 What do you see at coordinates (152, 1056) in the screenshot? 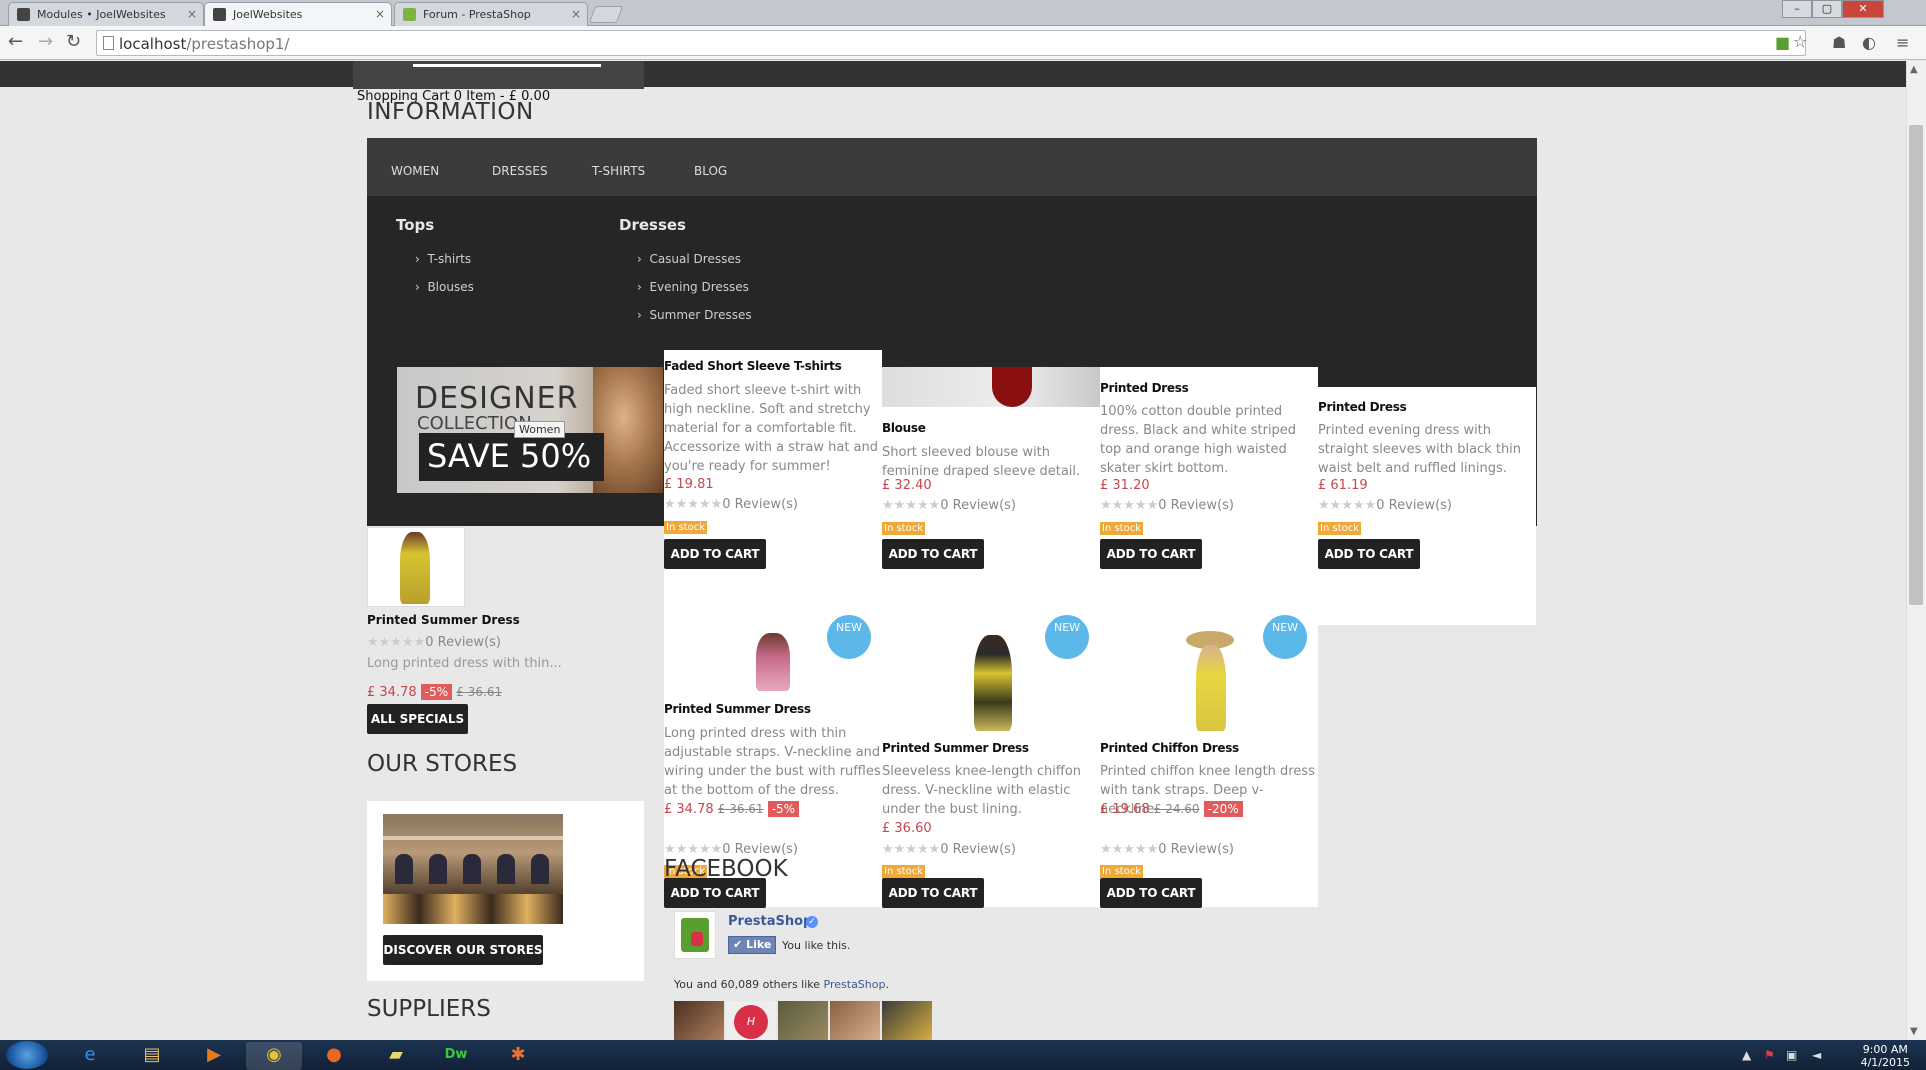
I see `file-explorer-icon: ▤` at bounding box center [152, 1056].